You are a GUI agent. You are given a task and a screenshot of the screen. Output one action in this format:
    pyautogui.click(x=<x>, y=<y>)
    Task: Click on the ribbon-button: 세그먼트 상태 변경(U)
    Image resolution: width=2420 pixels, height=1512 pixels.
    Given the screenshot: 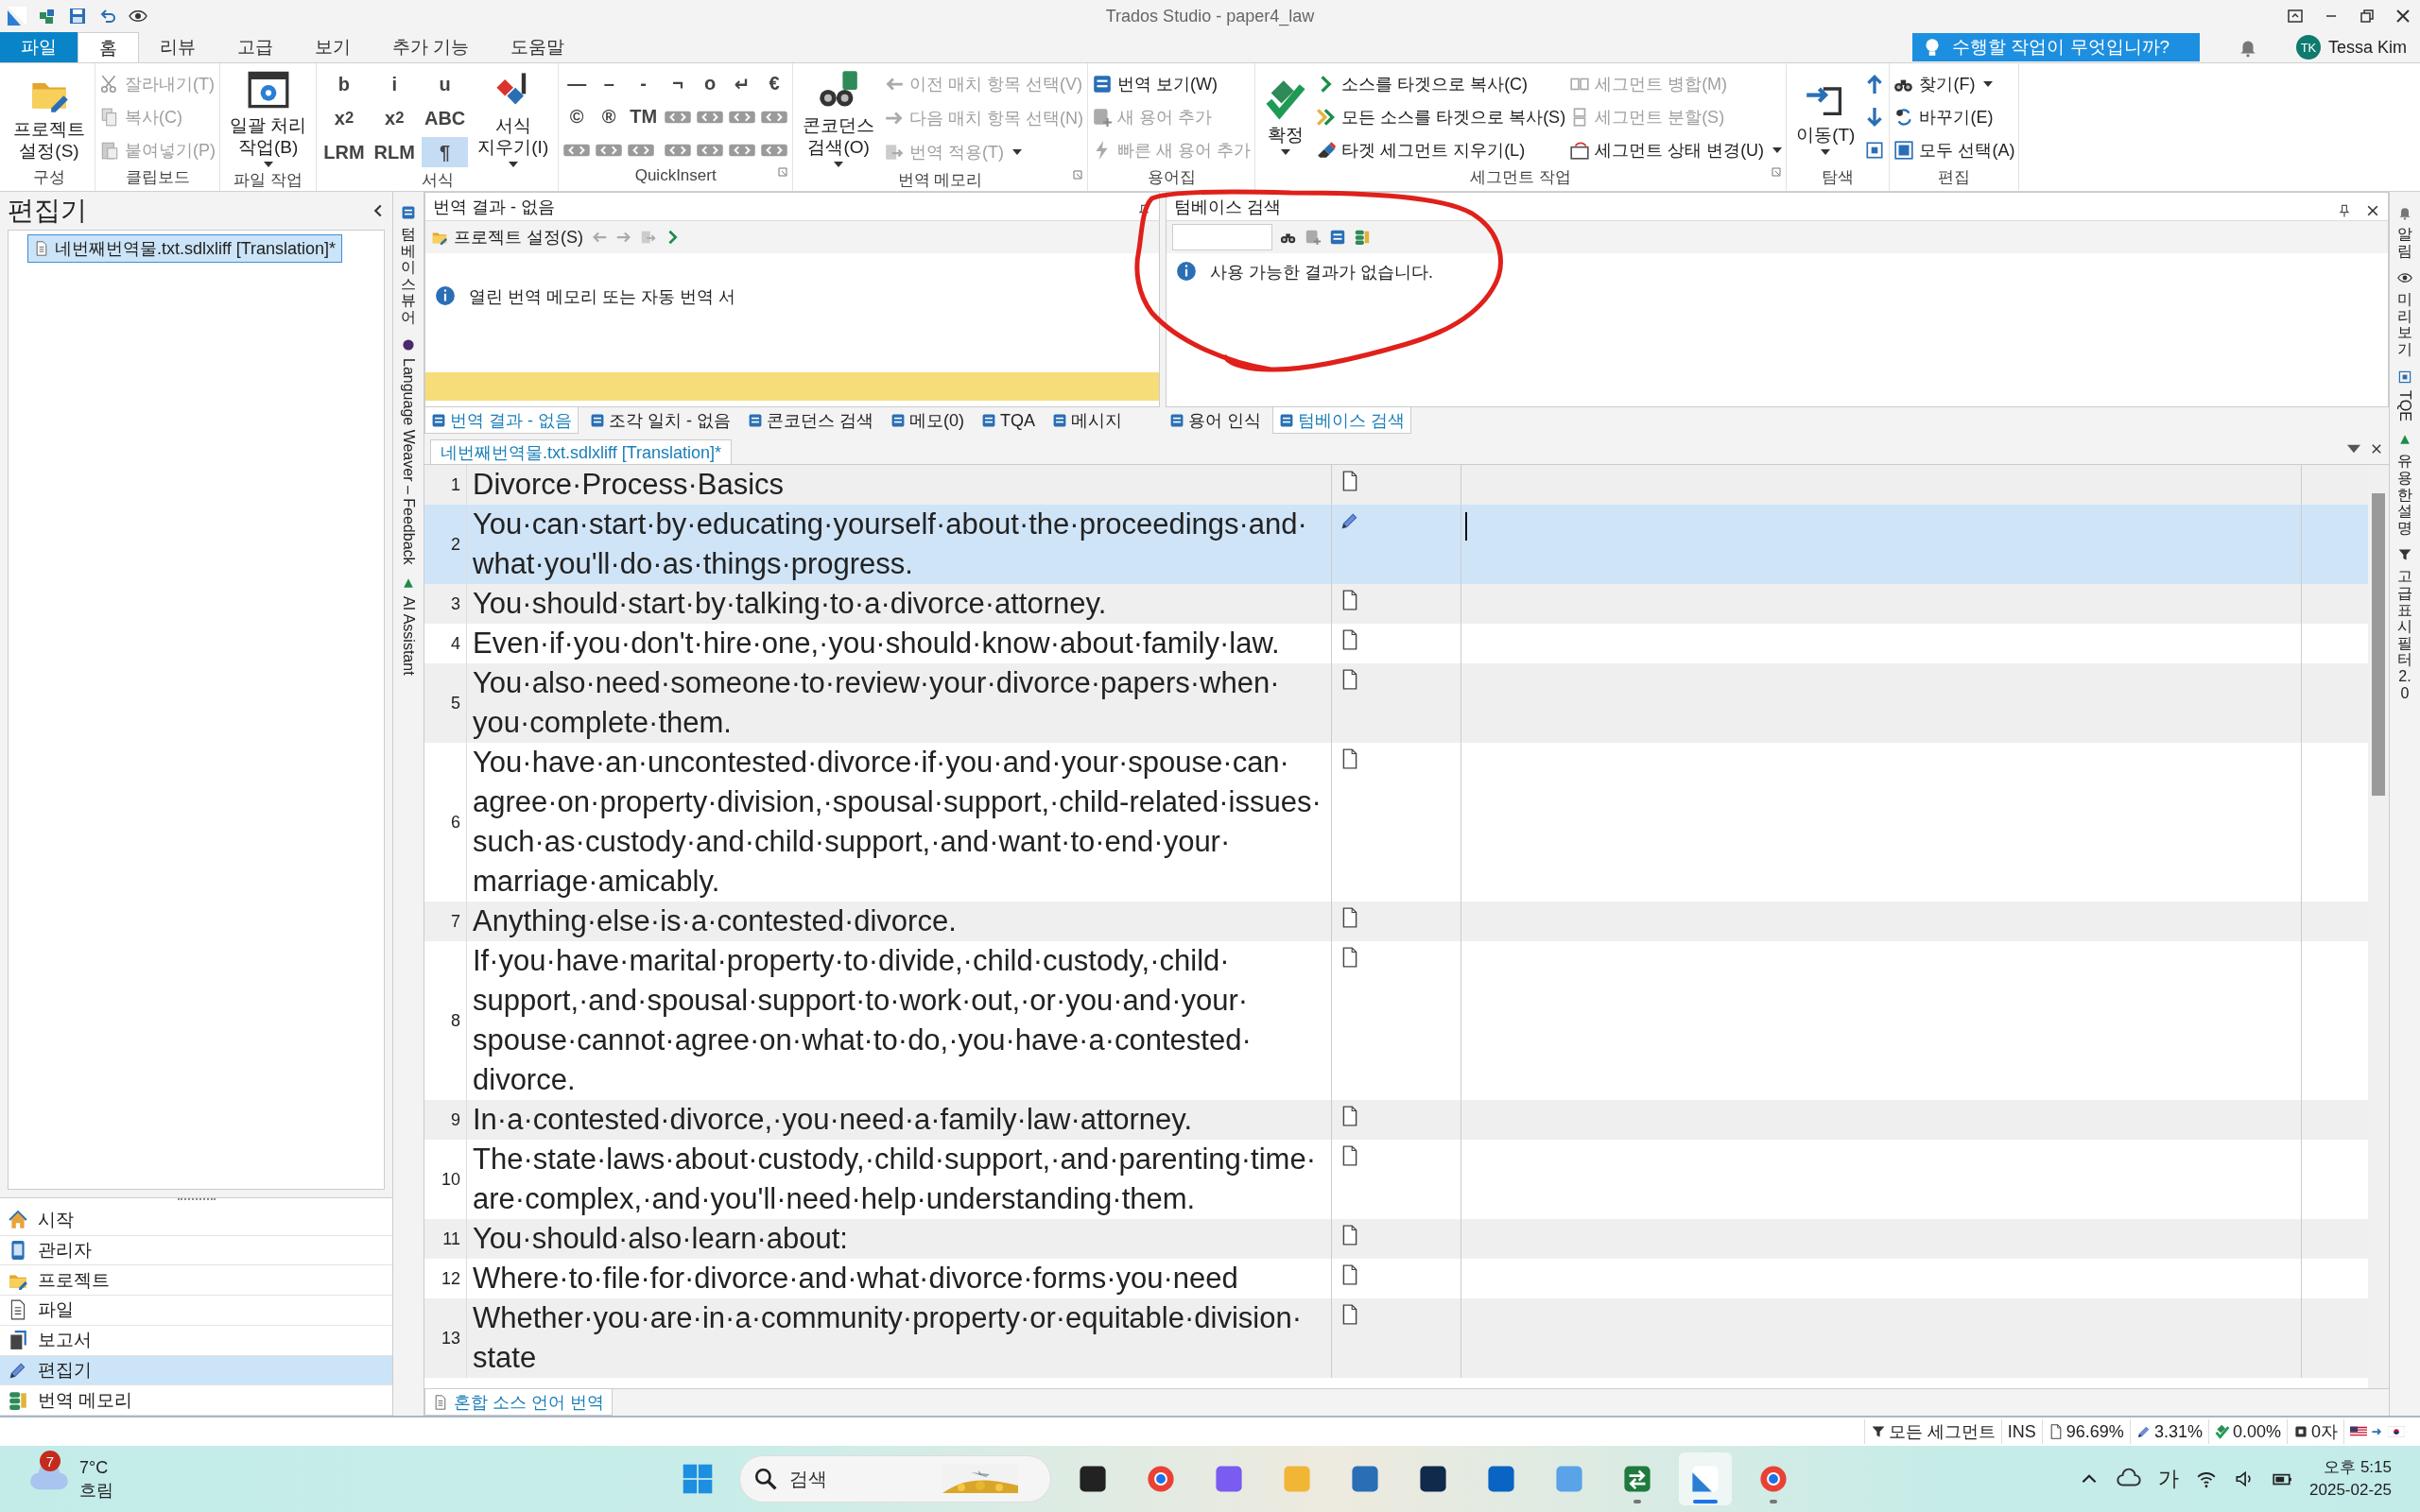 What is the action you would take?
    pyautogui.click(x=1676, y=149)
    